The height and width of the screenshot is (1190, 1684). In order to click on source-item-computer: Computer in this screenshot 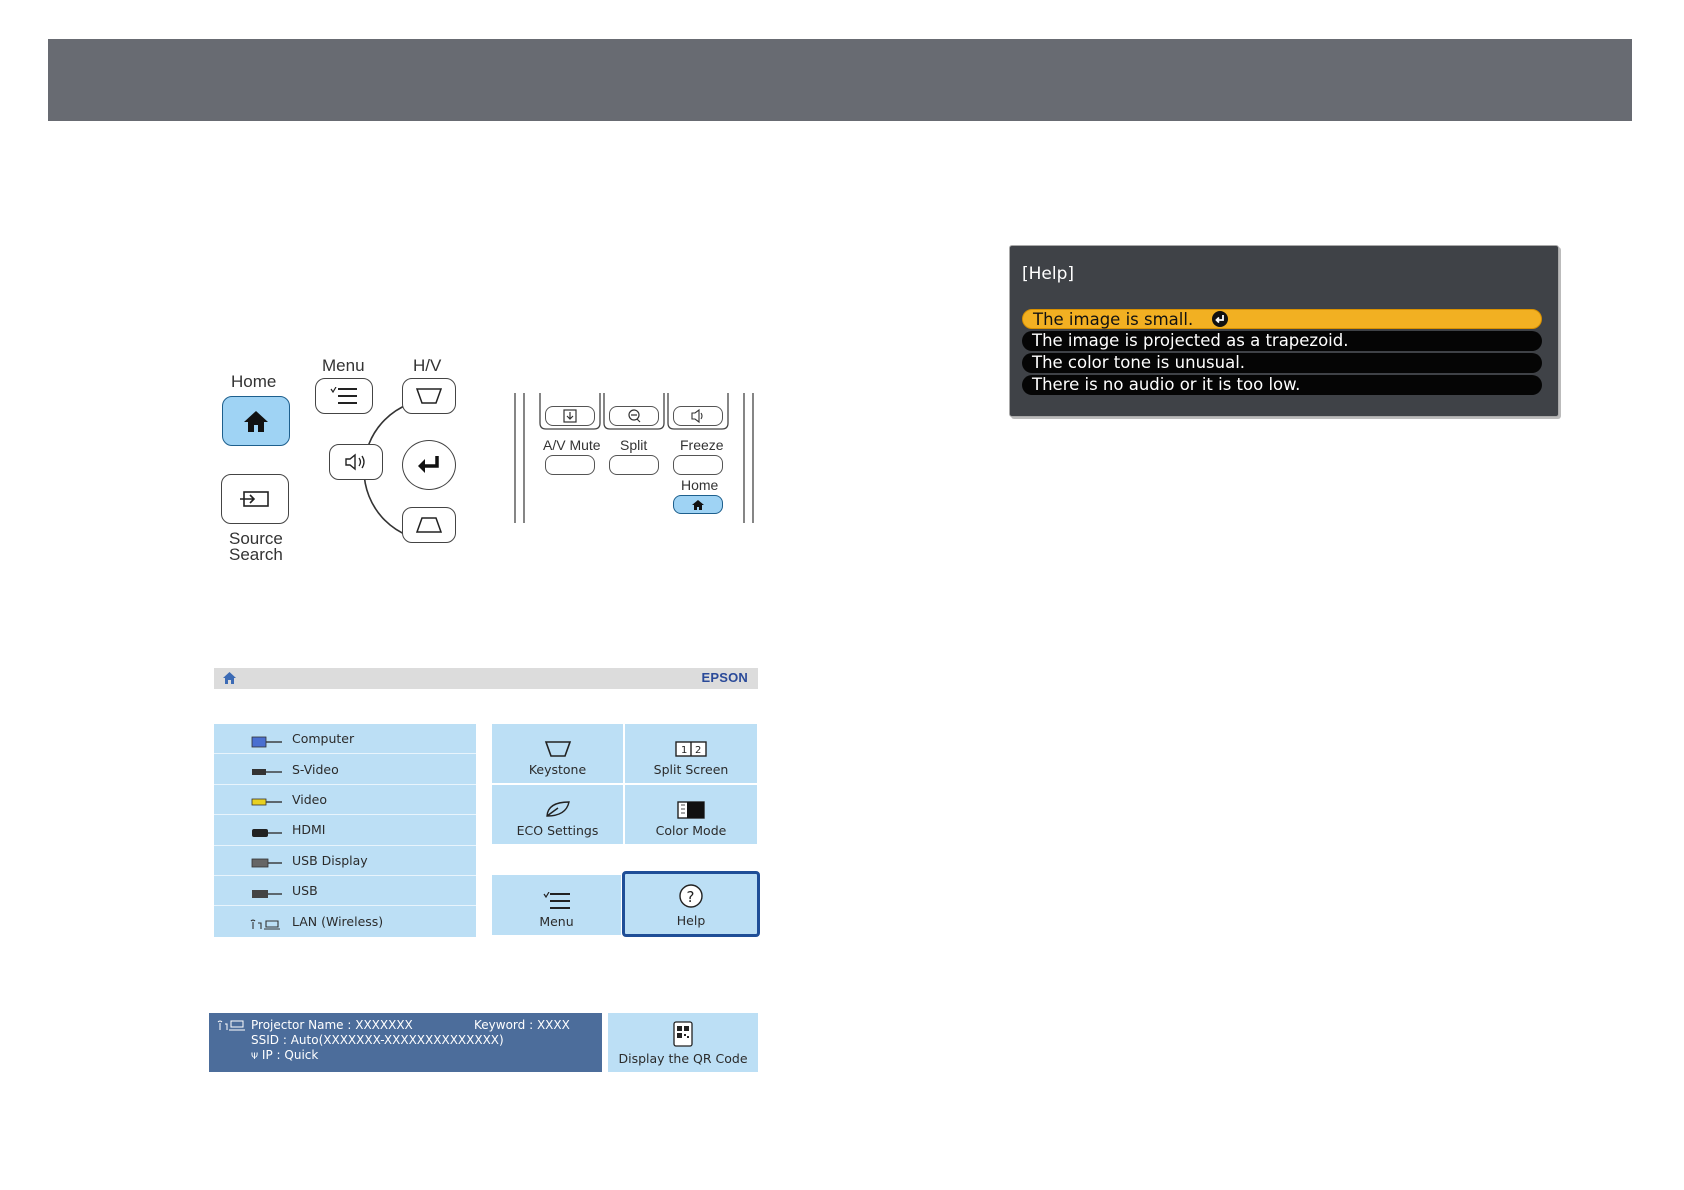, I will do `click(345, 739)`.